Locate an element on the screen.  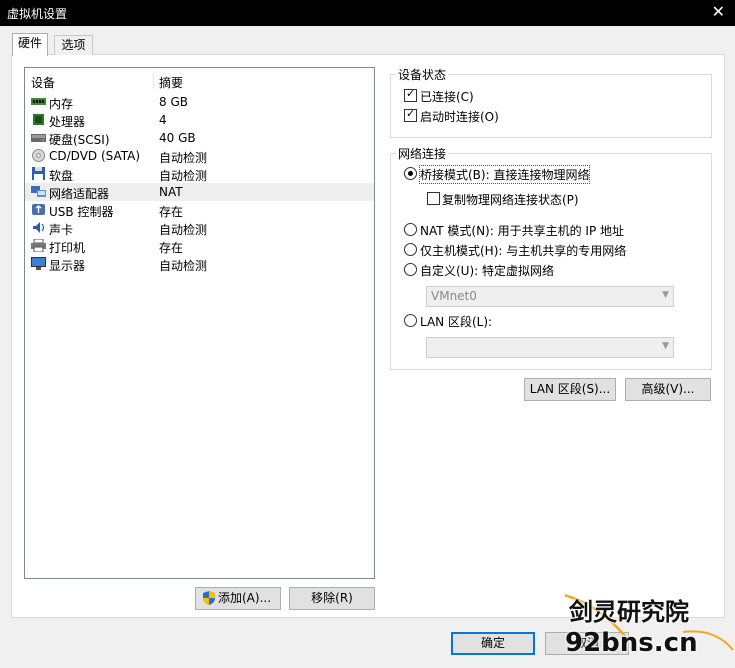
connect-at-power-on-checkbox: ✓ is located at coordinates (410, 114).